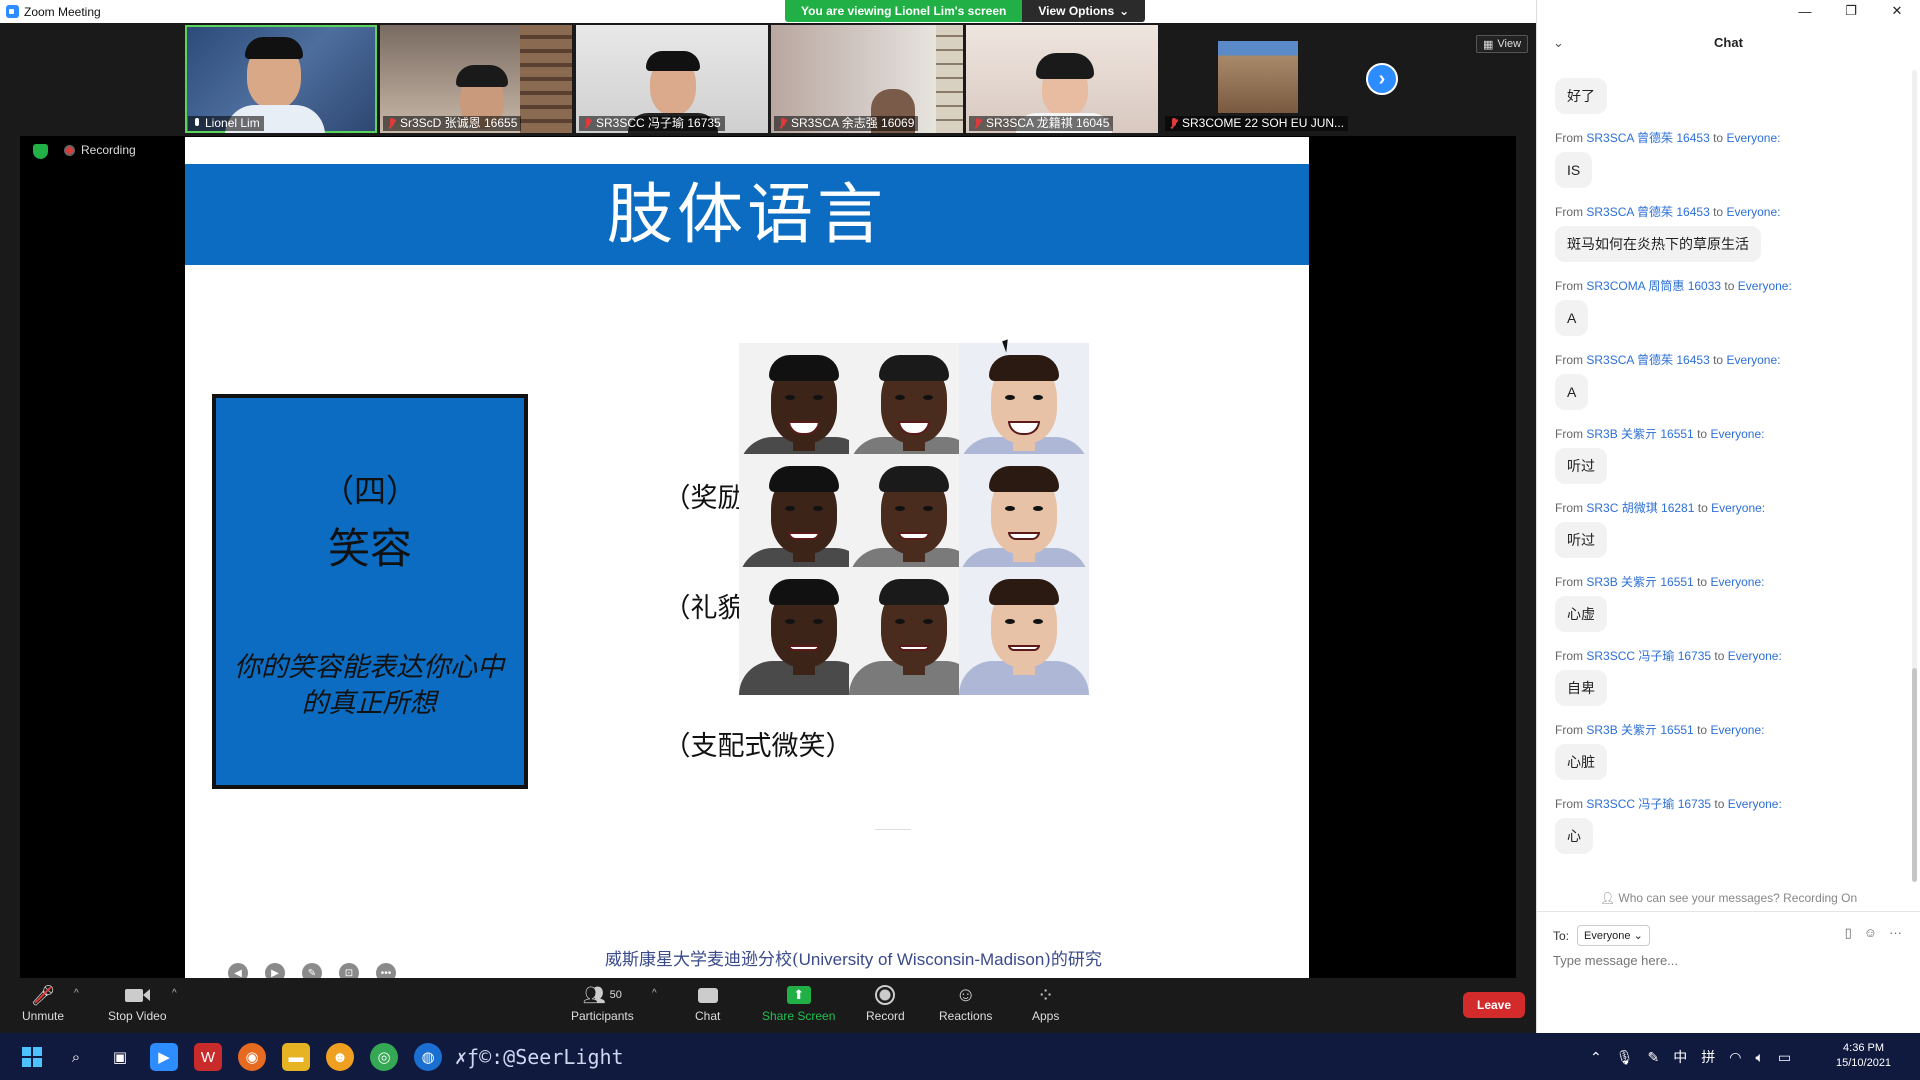  What do you see at coordinates (1784, 1057) in the screenshot?
I see `battery-icon: ▭` at bounding box center [1784, 1057].